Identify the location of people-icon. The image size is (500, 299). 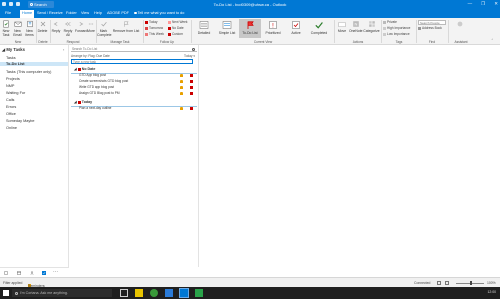
(32, 273).